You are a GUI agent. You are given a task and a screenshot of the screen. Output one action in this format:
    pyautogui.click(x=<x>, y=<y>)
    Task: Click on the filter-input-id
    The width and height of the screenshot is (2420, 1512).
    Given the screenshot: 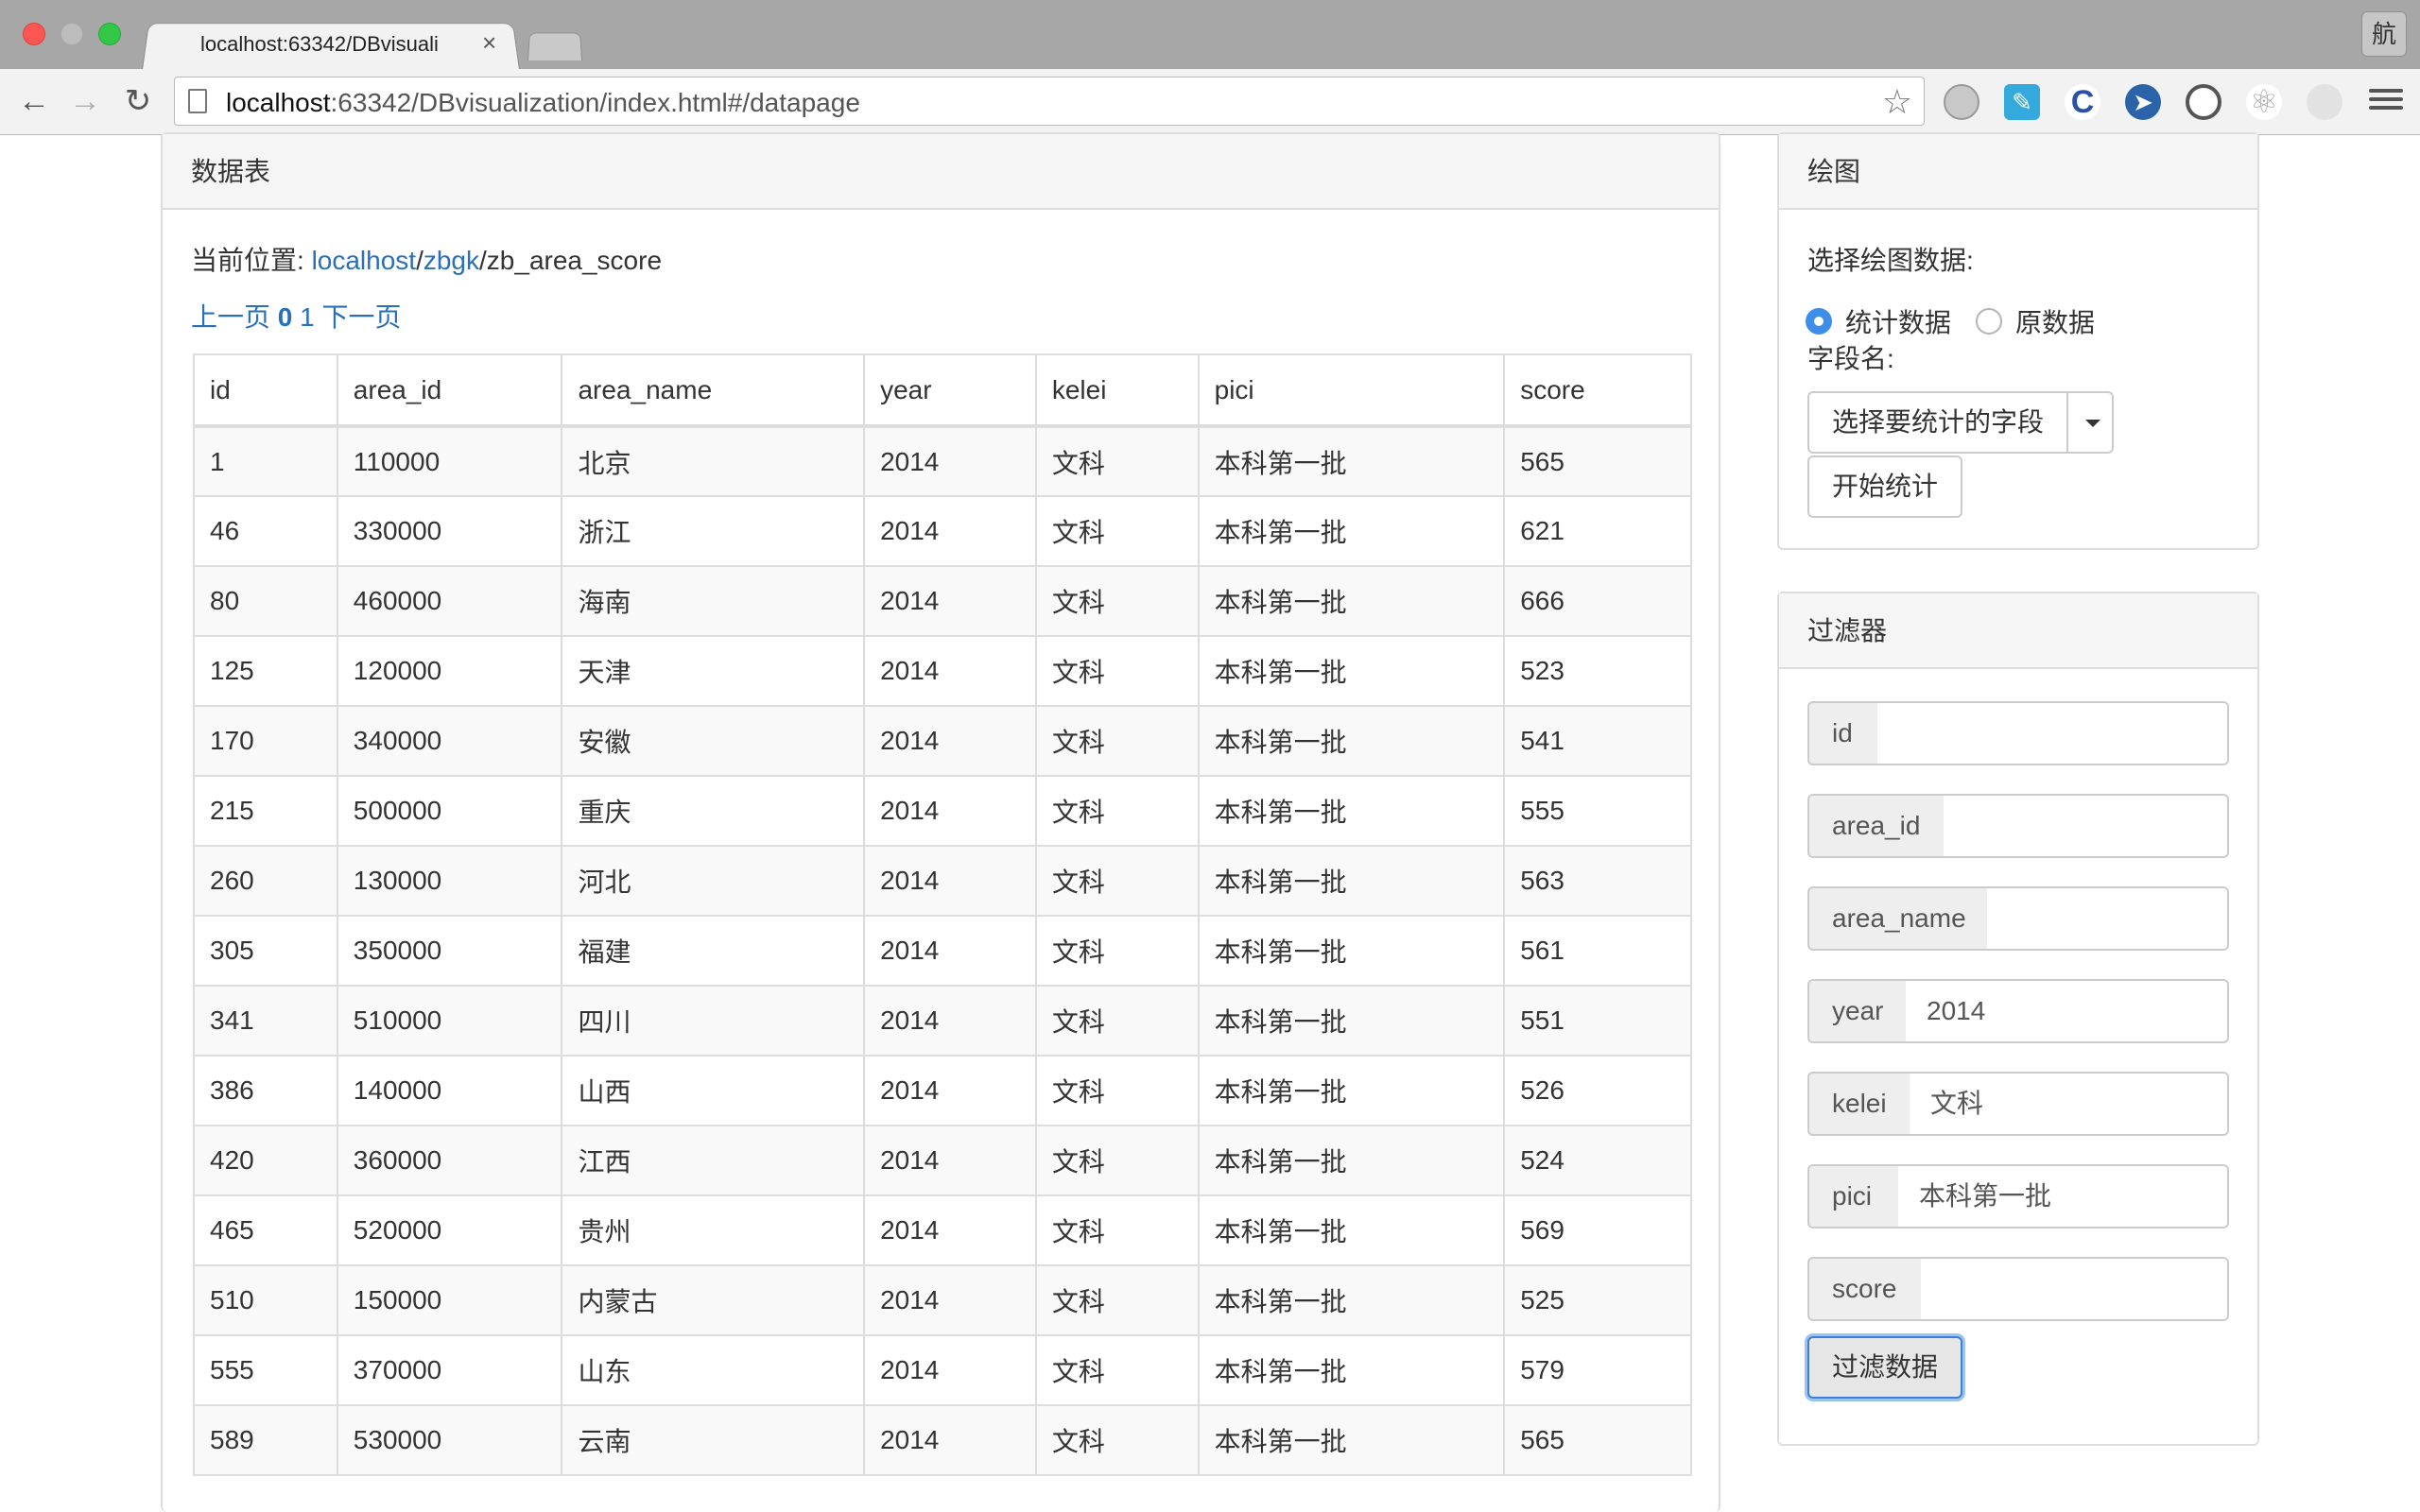 What is the action you would take?
    pyautogui.click(x=2053, y=733)
    